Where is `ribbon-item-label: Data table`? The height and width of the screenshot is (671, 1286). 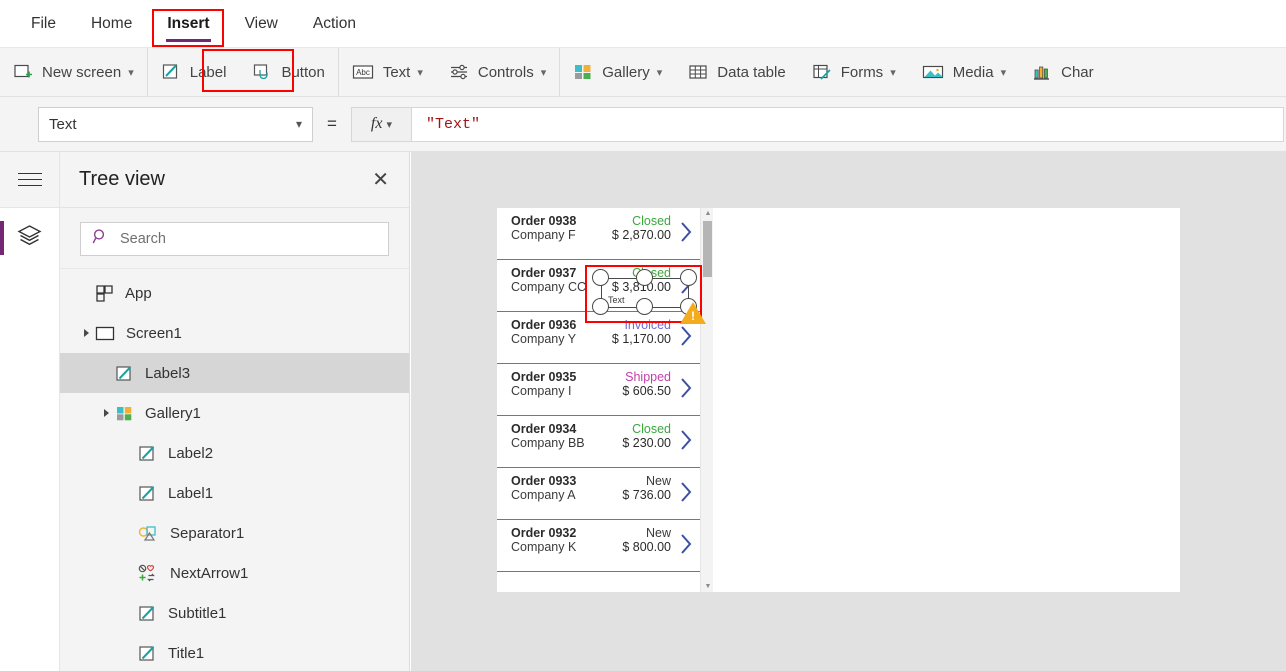
ribbon-item-label: Data table is located at coordinates (751, 72).